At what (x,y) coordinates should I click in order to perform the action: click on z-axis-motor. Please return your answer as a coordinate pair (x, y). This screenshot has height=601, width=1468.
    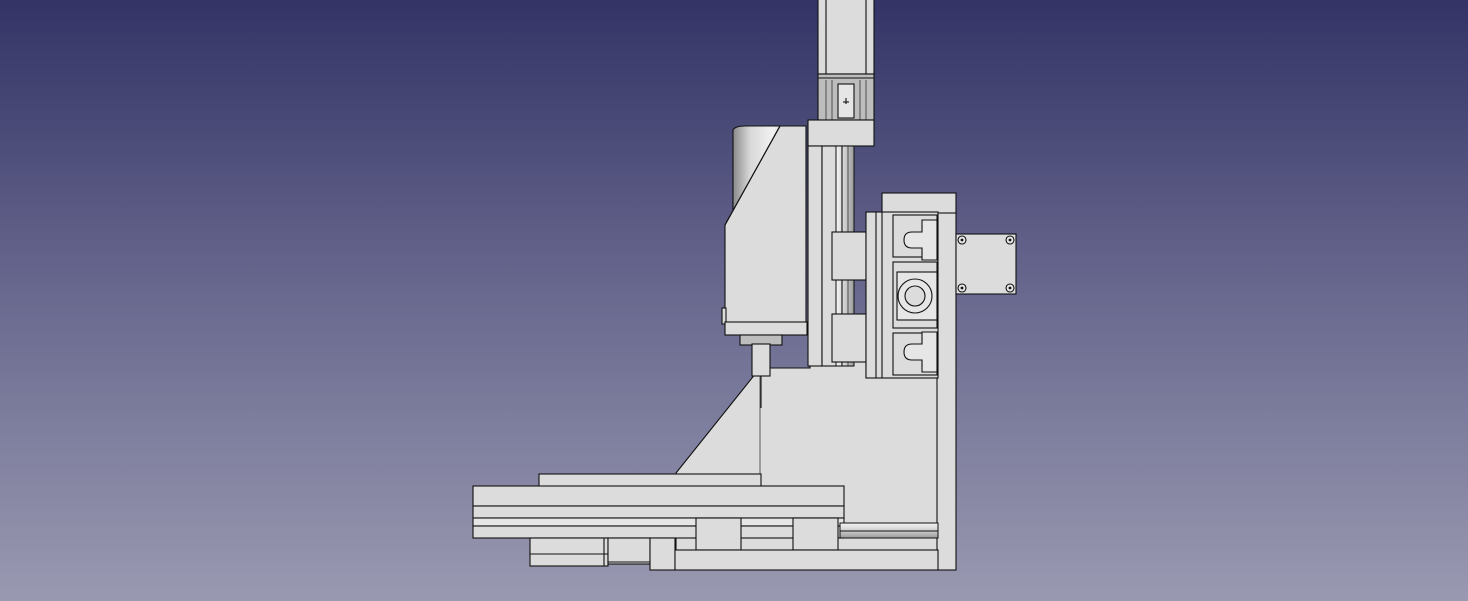
    Looking at the image, I should click on (841, 73).